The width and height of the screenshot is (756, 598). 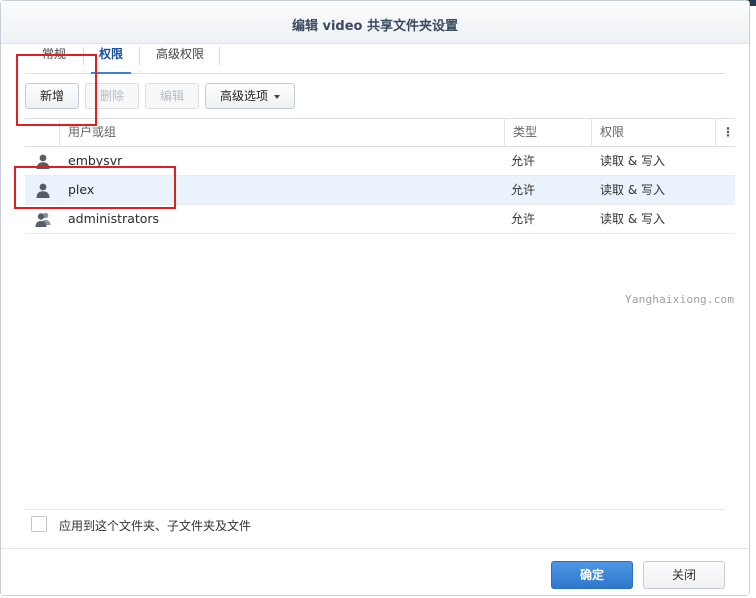 I want to click on advanced-options-button: 高级选项, so click(x=250, y=96).